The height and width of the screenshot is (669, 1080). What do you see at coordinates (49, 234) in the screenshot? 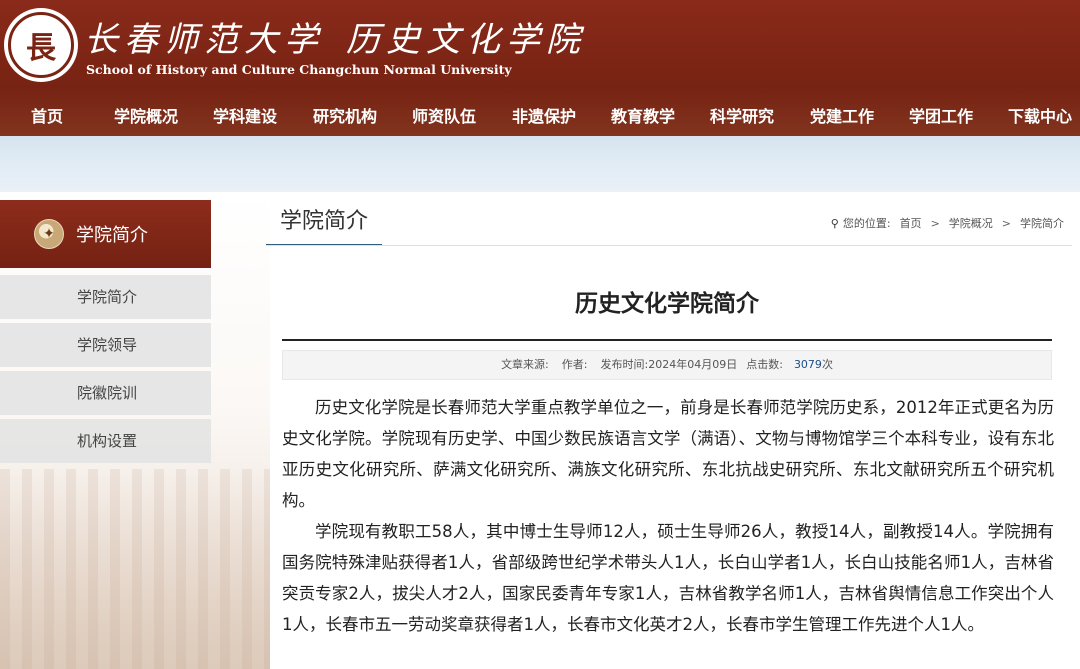
I see `globe-icon: ✦` at bounding box center [49, 234].